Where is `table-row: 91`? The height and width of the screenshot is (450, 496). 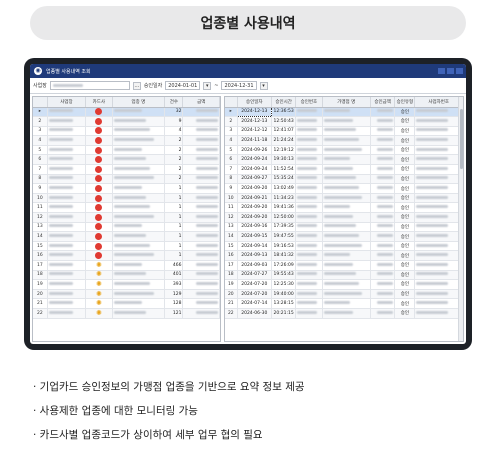 table-row: 91 is located at coordinates (126, 188).